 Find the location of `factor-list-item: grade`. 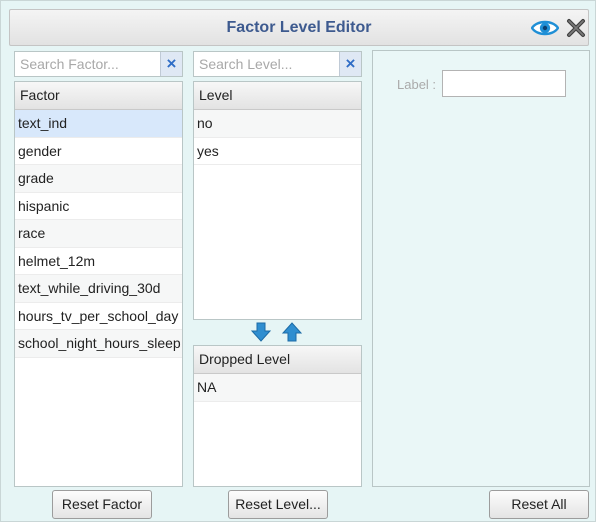

factor-list-item: grade is located at coordinates (98, 179).